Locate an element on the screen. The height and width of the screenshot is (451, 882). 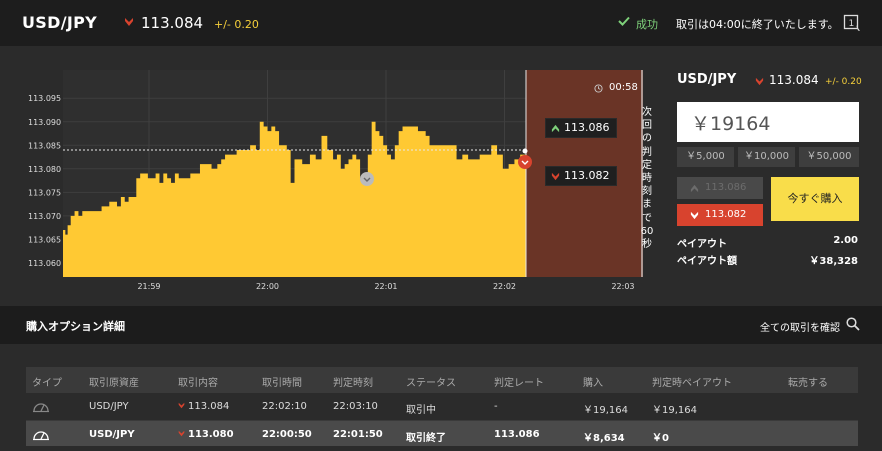
col-judgement-rate: 判定レート is located at coordinates (519, 383).